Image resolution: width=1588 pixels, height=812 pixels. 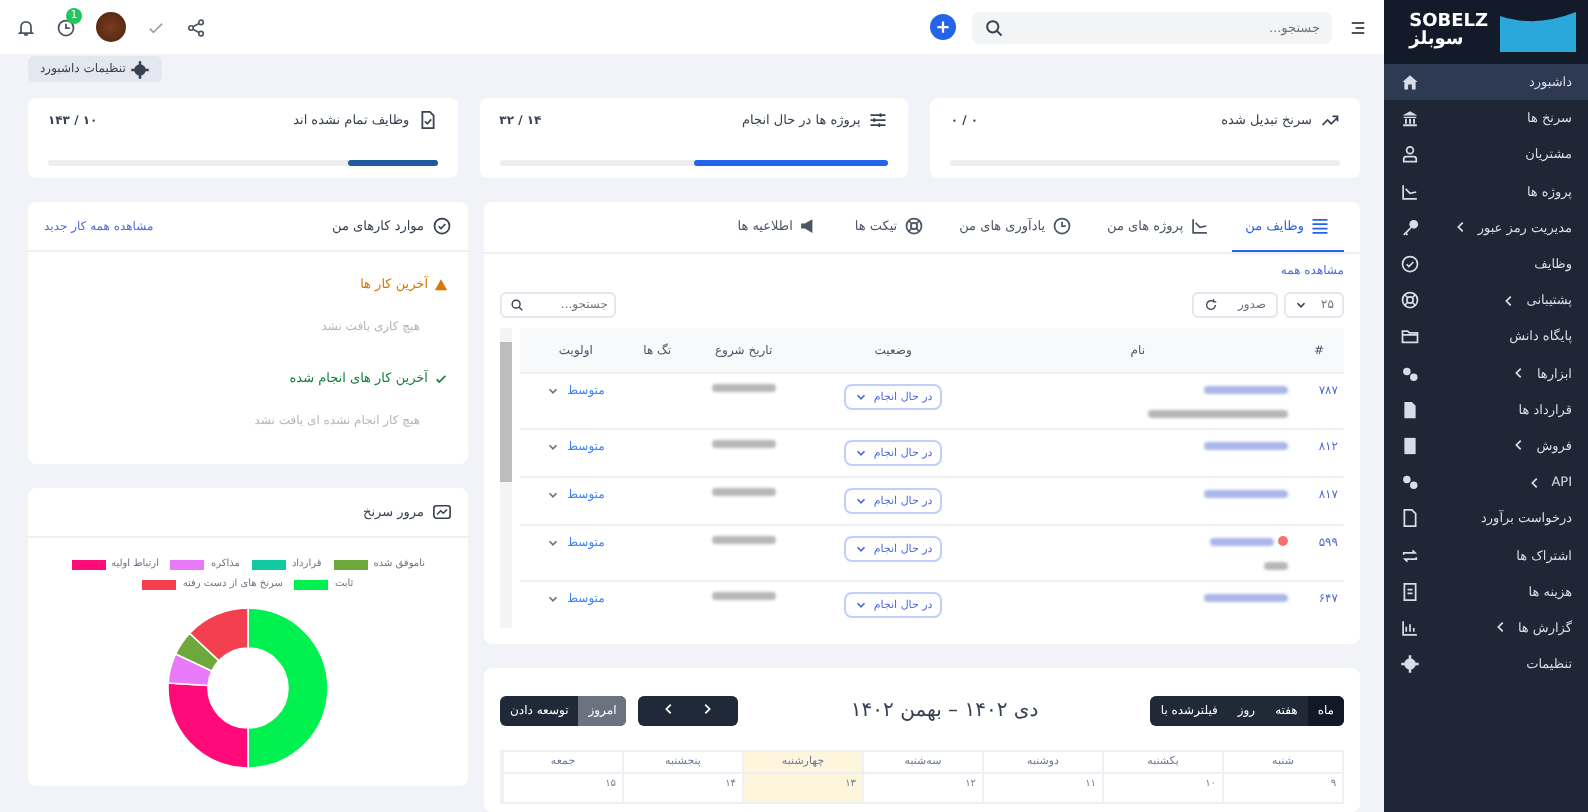 What do you see at coordinates (1410, 154) in the screenshot?
I see `user-icon` at bounding box center [1410, 154].